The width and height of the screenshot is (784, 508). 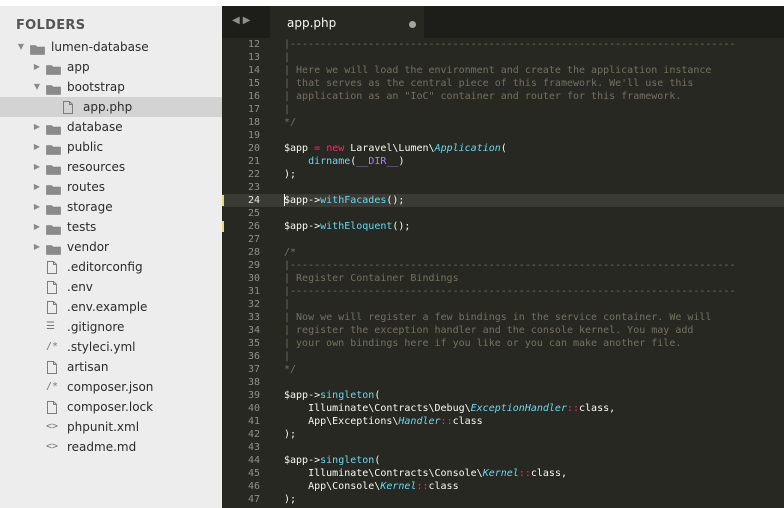 I want to click on sidebar-item-bootstrap: ▼ bootstrap, so click(x=111, y=87).